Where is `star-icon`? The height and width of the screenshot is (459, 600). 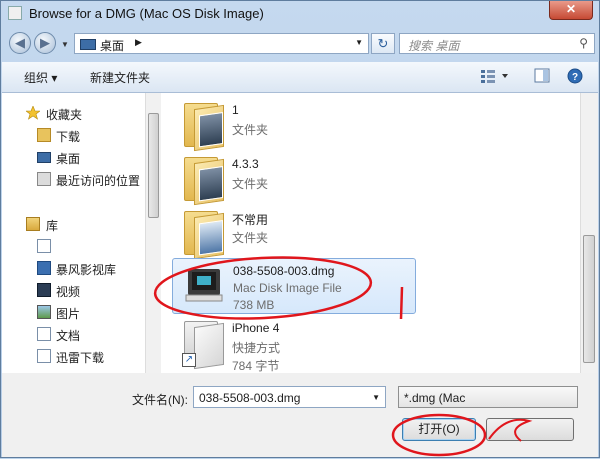 star-icon is located at coordinates (33, 112).